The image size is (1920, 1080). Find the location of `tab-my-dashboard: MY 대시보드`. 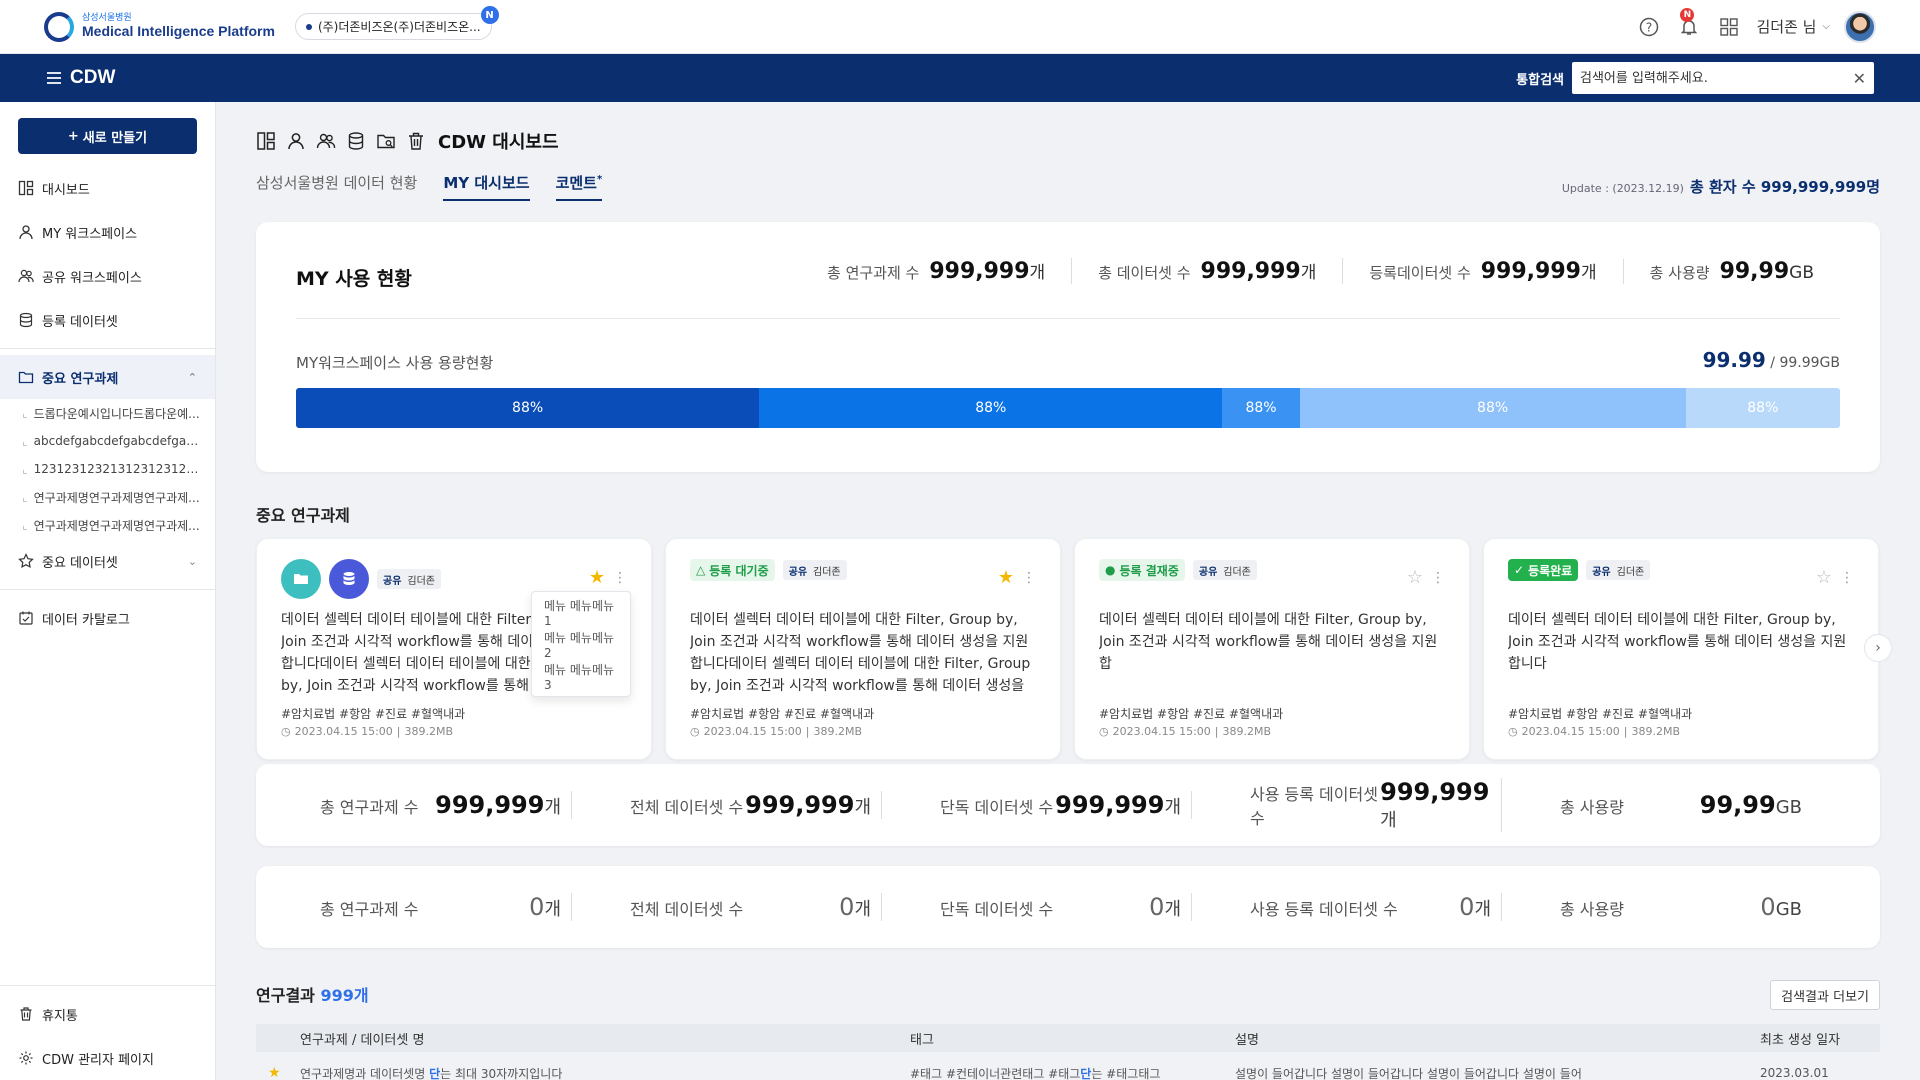

tab-my-dashboard: MY 대시보드 is located at coordinates (486, 186).